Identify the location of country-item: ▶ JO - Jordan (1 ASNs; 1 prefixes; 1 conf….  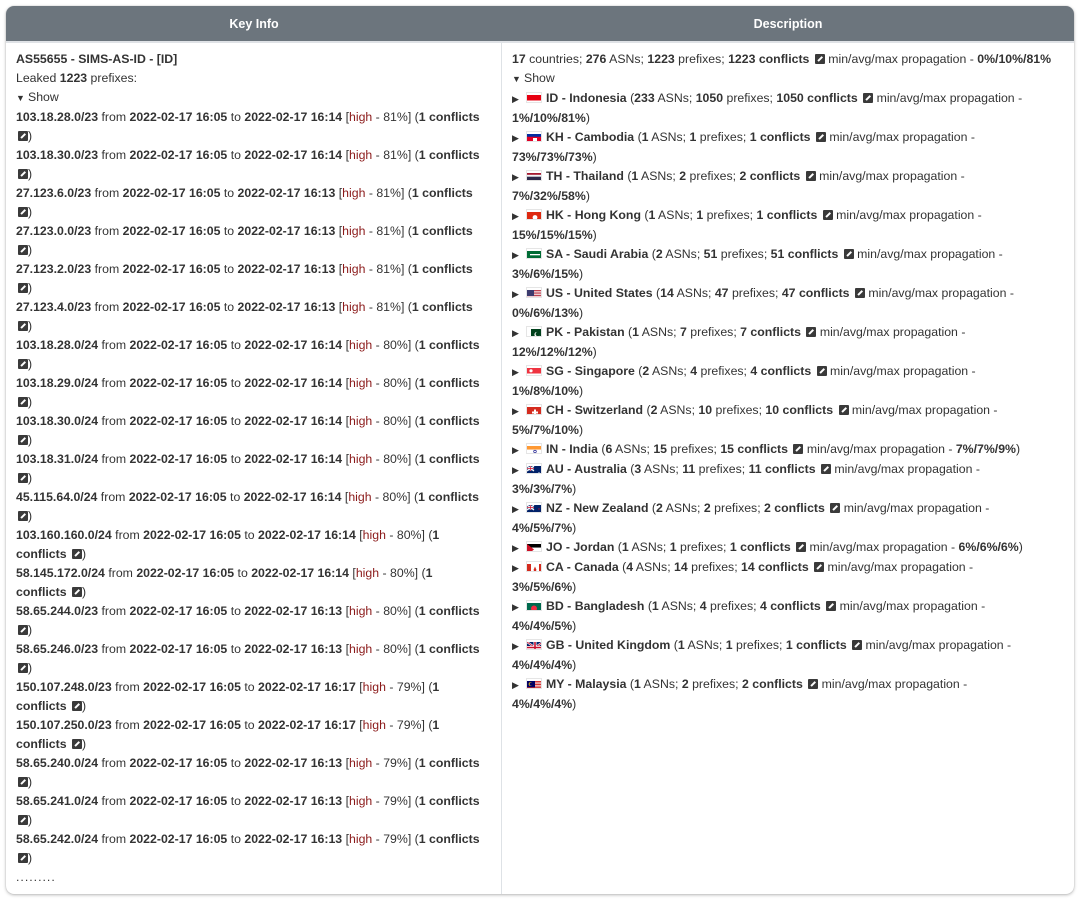
(772, 548).